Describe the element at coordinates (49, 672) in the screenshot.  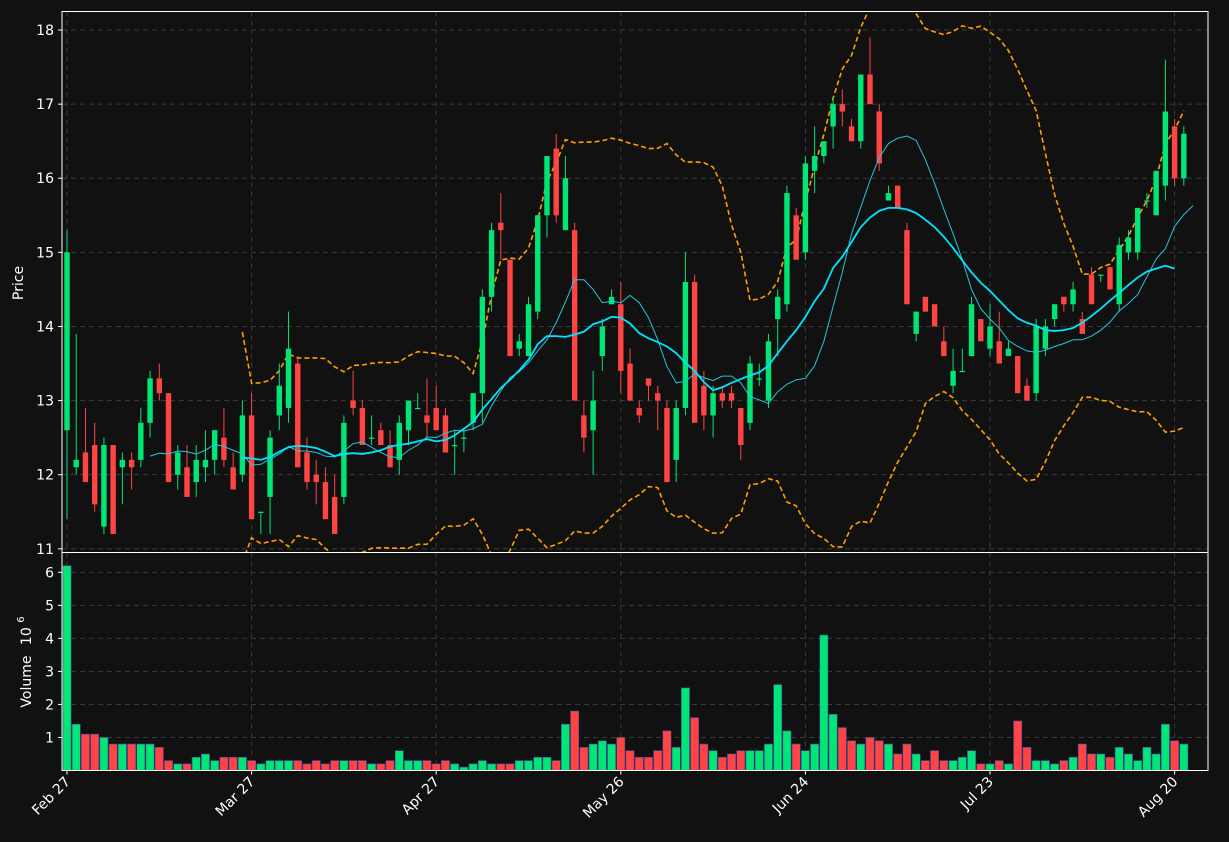
I see `volume-tick-label: 3` at that location.